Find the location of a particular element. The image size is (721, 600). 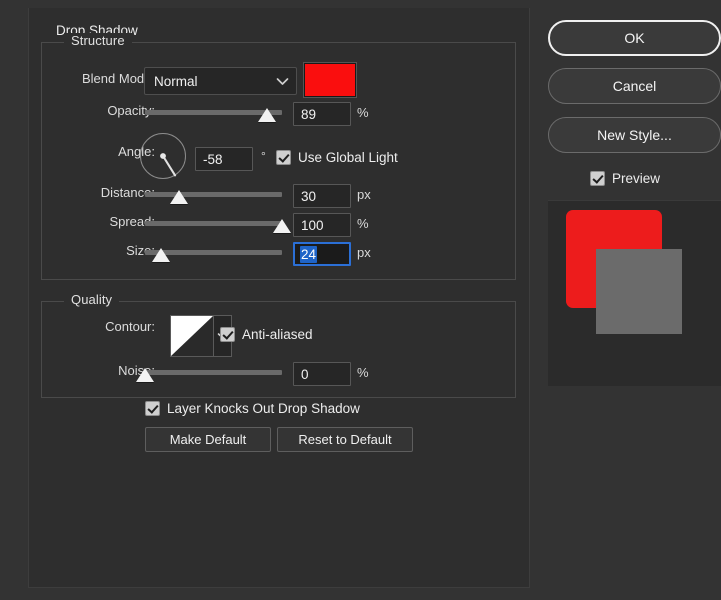

noise-value: 0 is located at coordinates (305, 374).